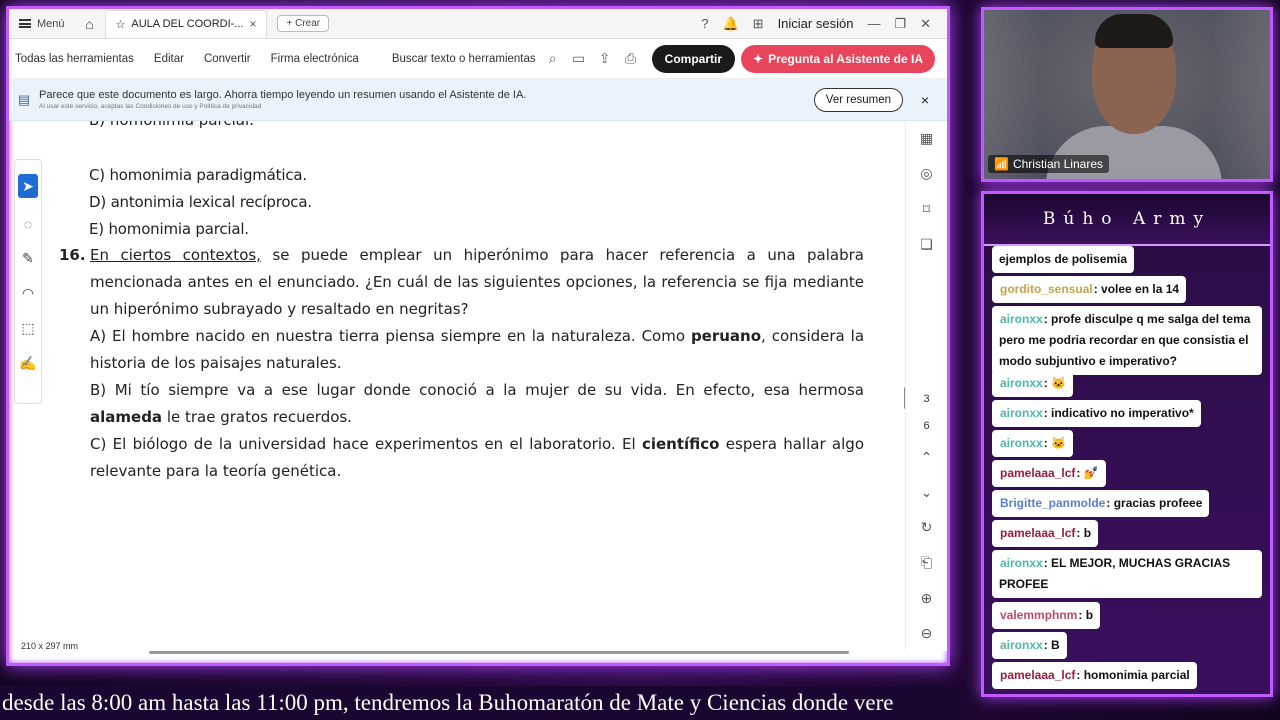 The height and width of the screenshot is (720, 1280). What do you see at coordinates (1051, 645) in the screenshot?
I see `chat-text: : B` at bounding box center [1051, 645].